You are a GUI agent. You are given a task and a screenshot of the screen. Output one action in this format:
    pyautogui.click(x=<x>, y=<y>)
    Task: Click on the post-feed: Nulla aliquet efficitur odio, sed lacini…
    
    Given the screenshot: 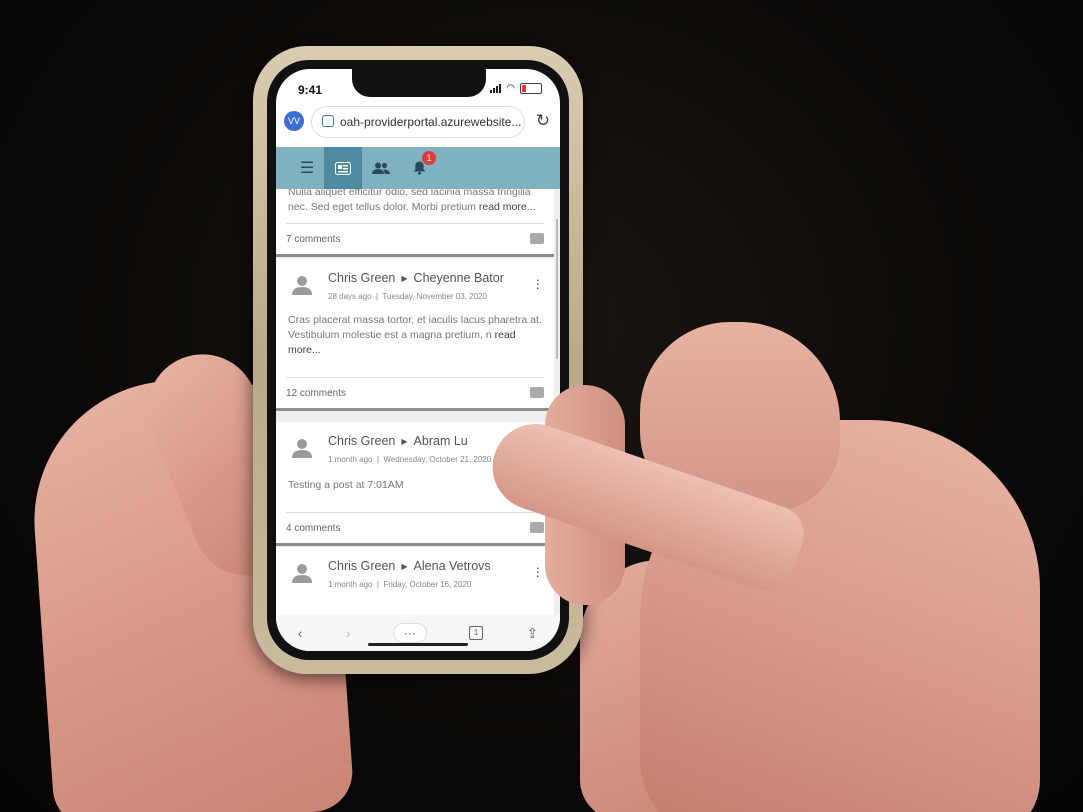 What is the action you would take?
    pyautogui.click(x=418, y=402)
    